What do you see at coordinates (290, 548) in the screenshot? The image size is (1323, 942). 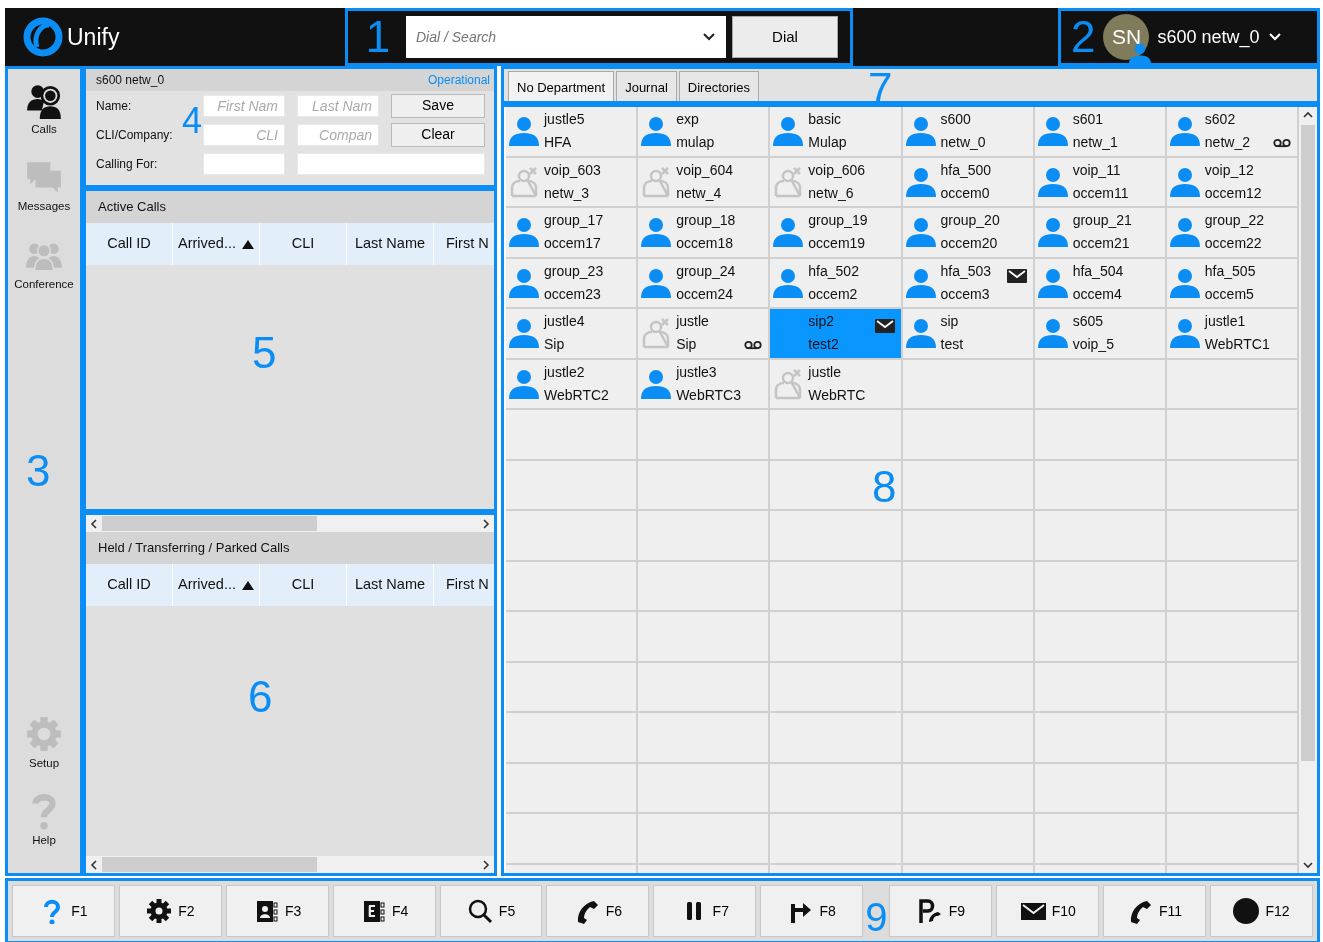 I see `section-title: Held / Transferring / Parked Calls` at bounding box center [290, 548].